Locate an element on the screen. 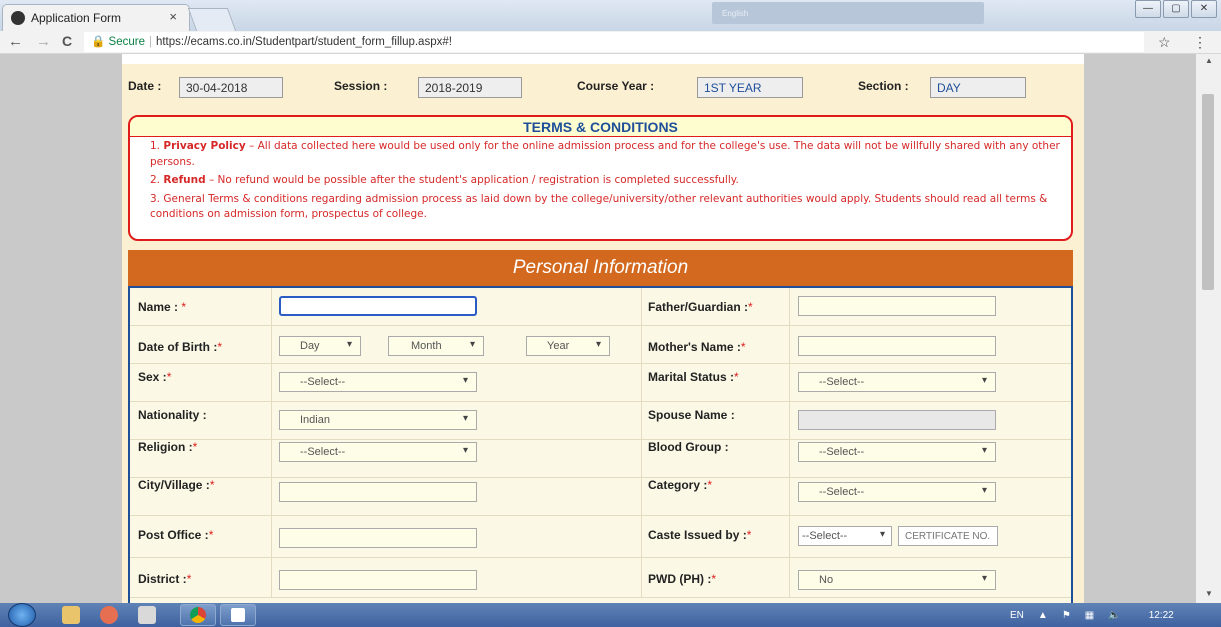  taskbar-app-button is located at coordinates (238, 615).